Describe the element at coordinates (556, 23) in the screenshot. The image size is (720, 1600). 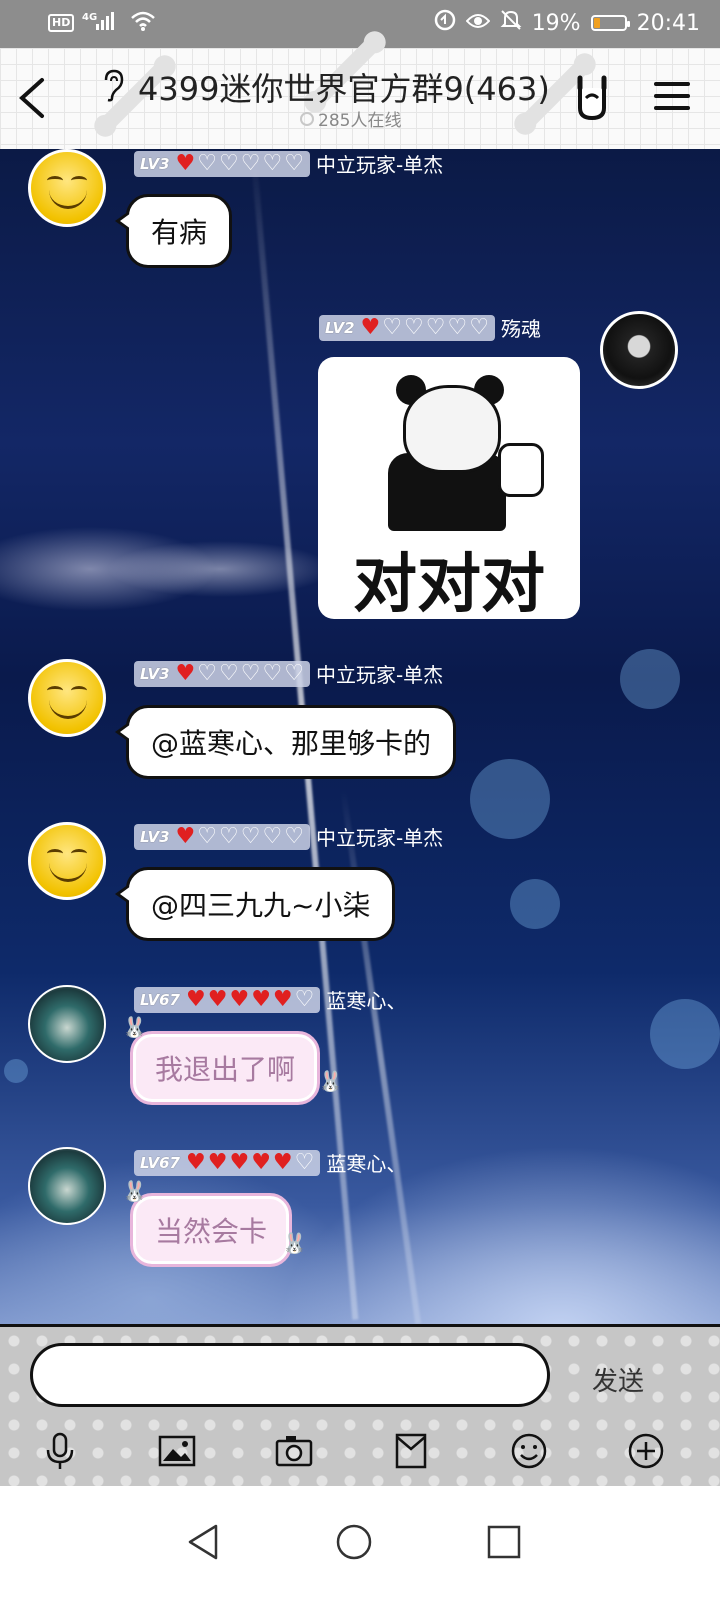
I see `battery-percent: 19%` at that location.